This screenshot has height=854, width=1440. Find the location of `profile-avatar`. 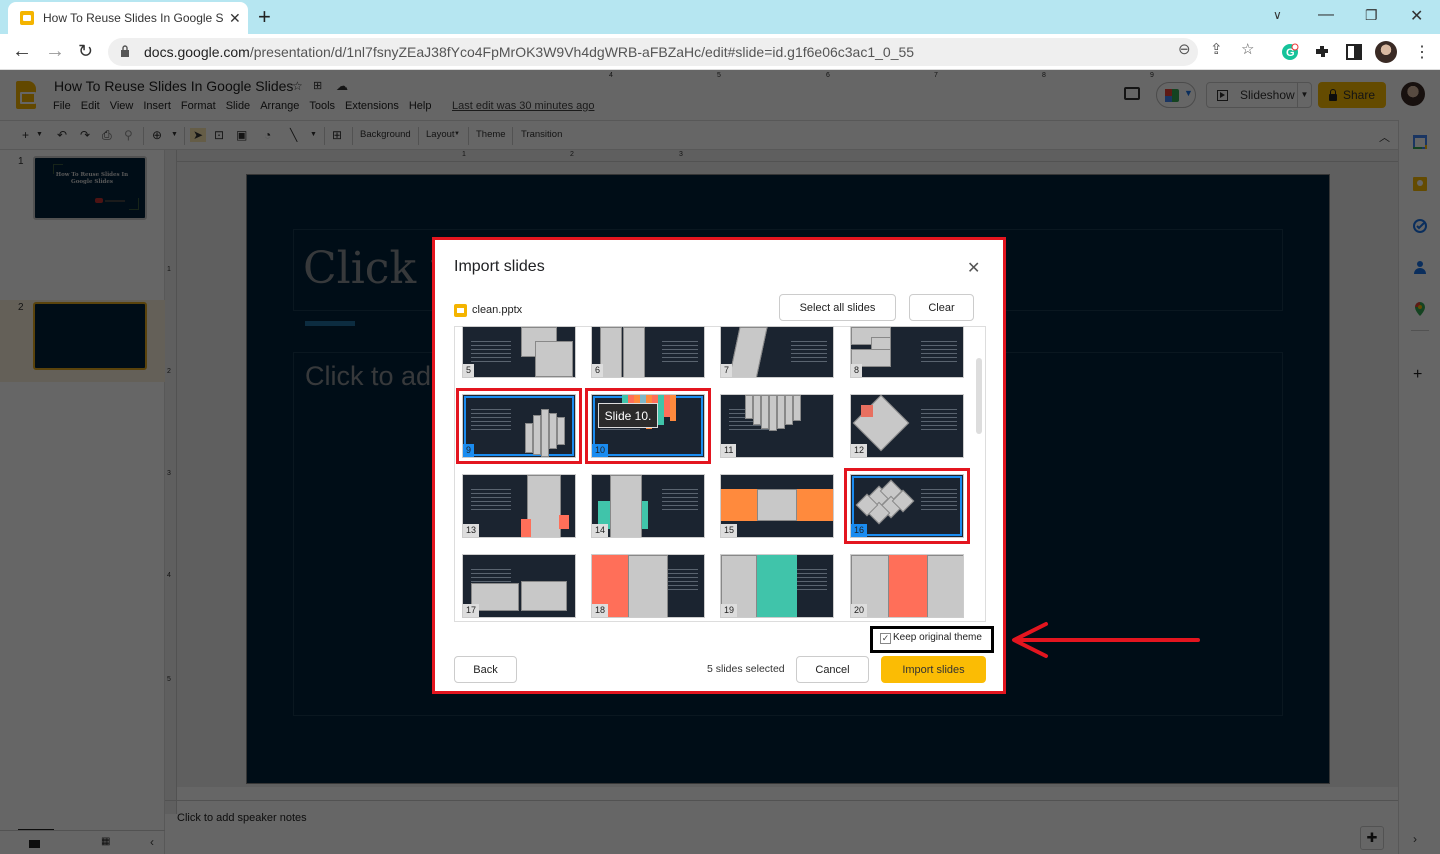

profile-avatar is located at coordinates (1386, 52).